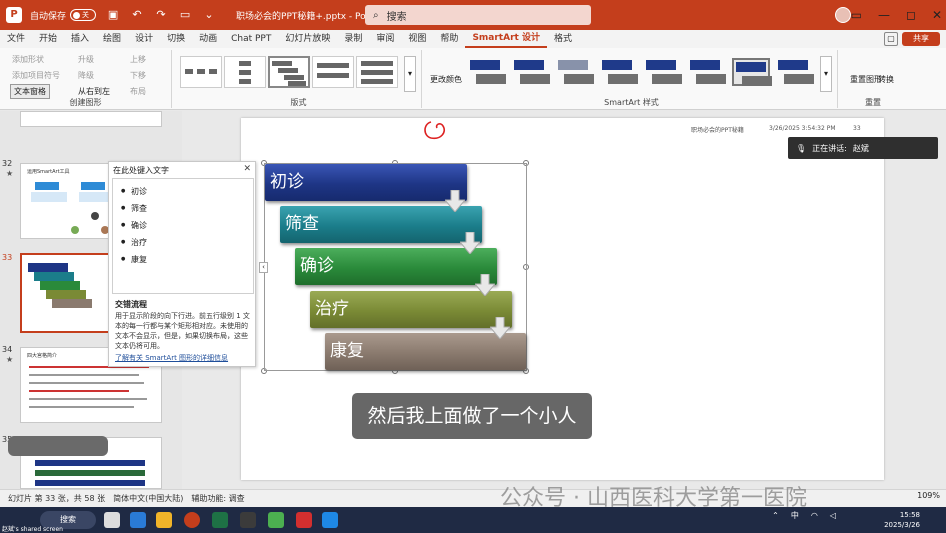 The width and height of the screenshot is (946, 533). Describe the element at coordinates (248, 520) in the screenshot. I see `app-icon` at that location.